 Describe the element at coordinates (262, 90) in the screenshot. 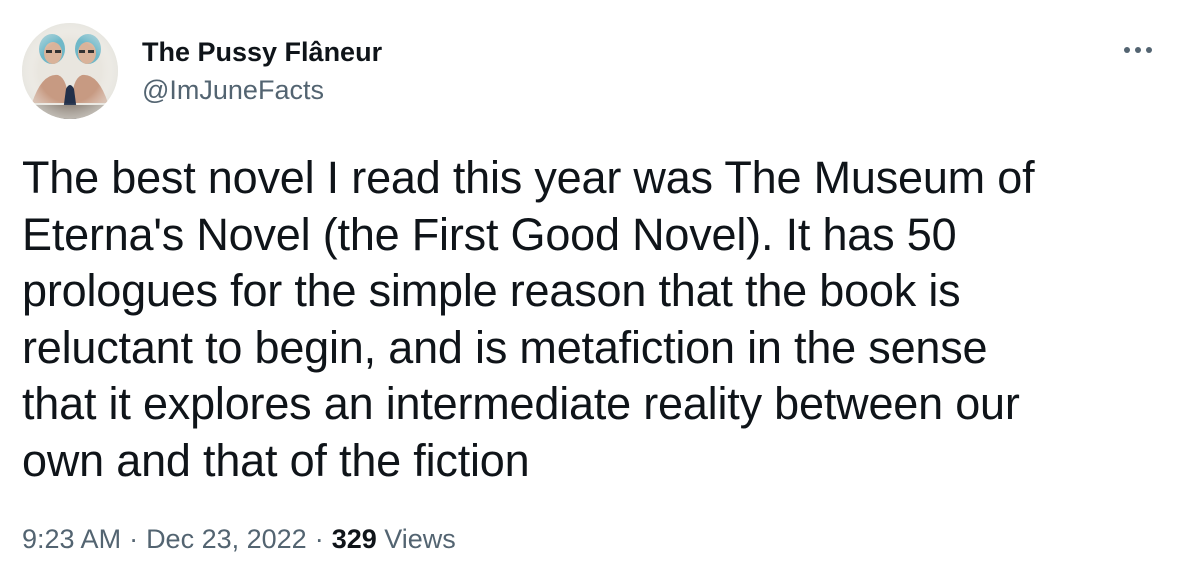

I see `user-handle: @ImJuneFacts` at that location.